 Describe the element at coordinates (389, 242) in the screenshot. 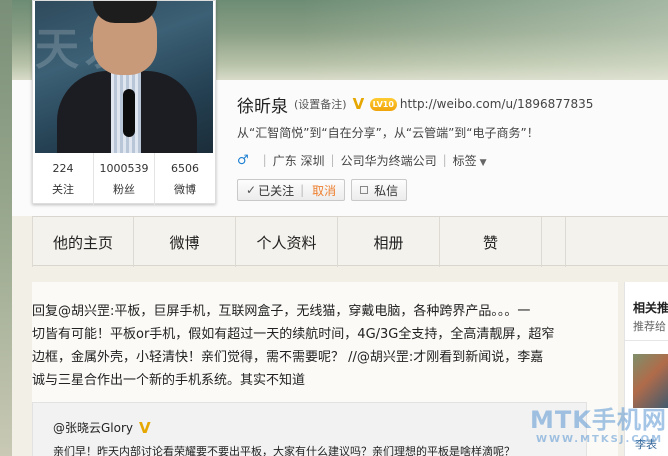

I see `tab-album: 相册` at that location.